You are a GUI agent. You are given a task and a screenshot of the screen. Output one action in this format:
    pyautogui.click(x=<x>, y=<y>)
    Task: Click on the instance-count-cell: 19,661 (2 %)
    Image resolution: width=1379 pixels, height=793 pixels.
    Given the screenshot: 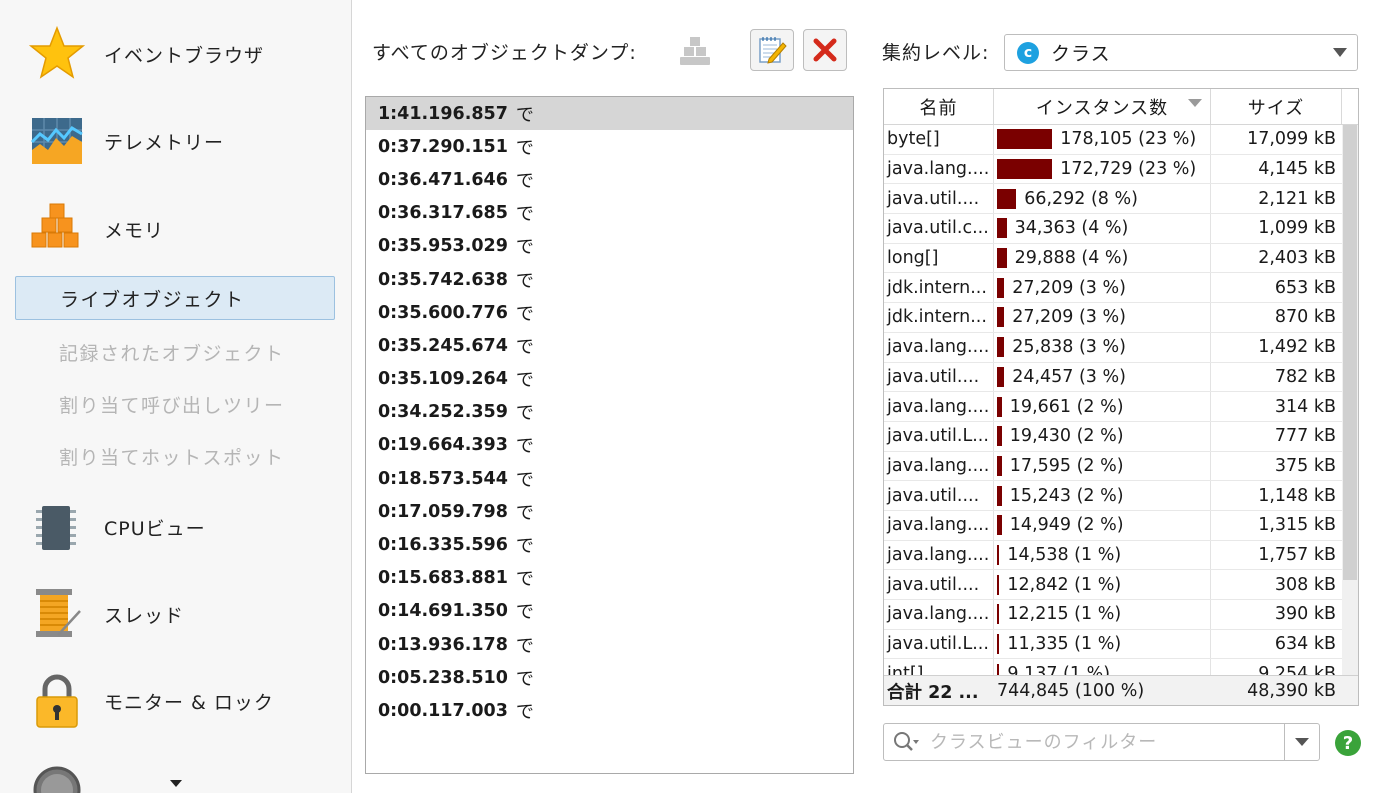 What is the action you would take?
    pyautogui.click(x=1102, y=406)
    